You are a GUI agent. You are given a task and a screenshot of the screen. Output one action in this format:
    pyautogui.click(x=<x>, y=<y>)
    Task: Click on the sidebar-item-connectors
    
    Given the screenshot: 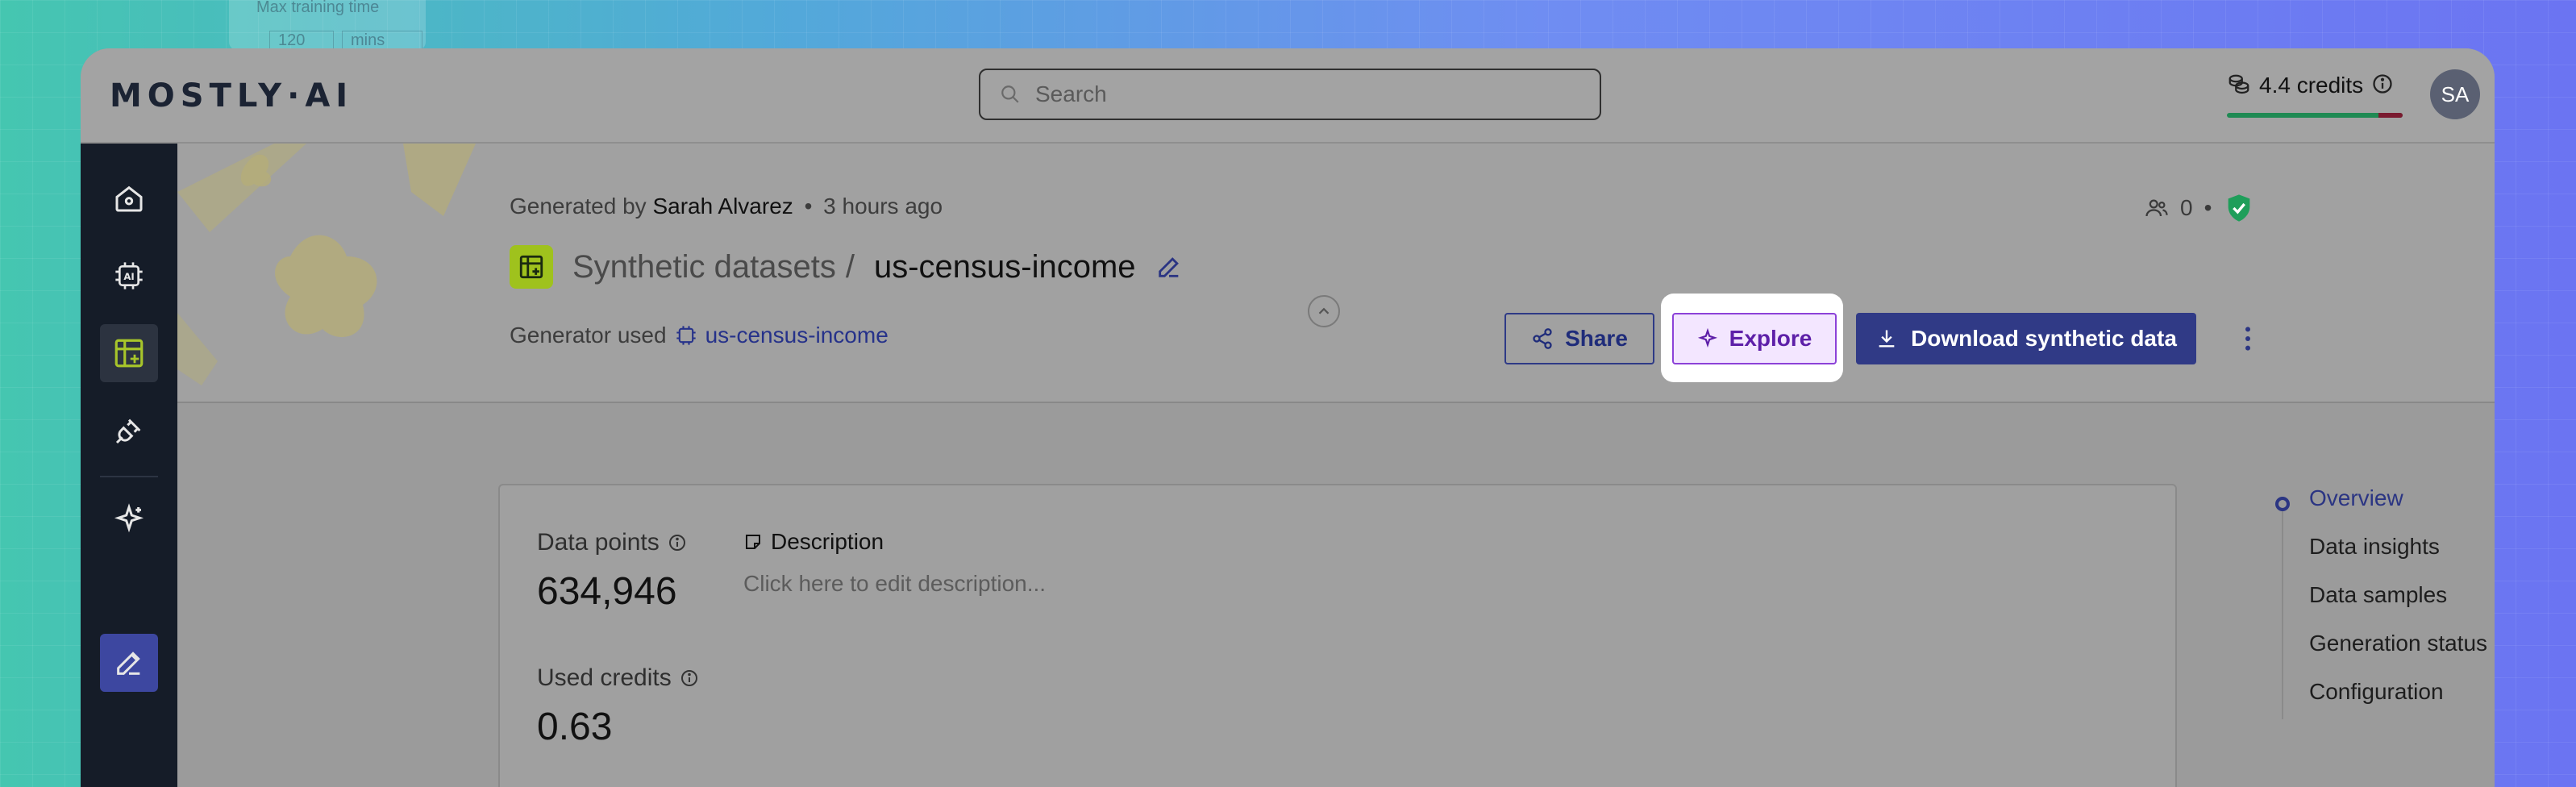 What is the action you would take?
    pyautogui.click(x=129, y=431)
    